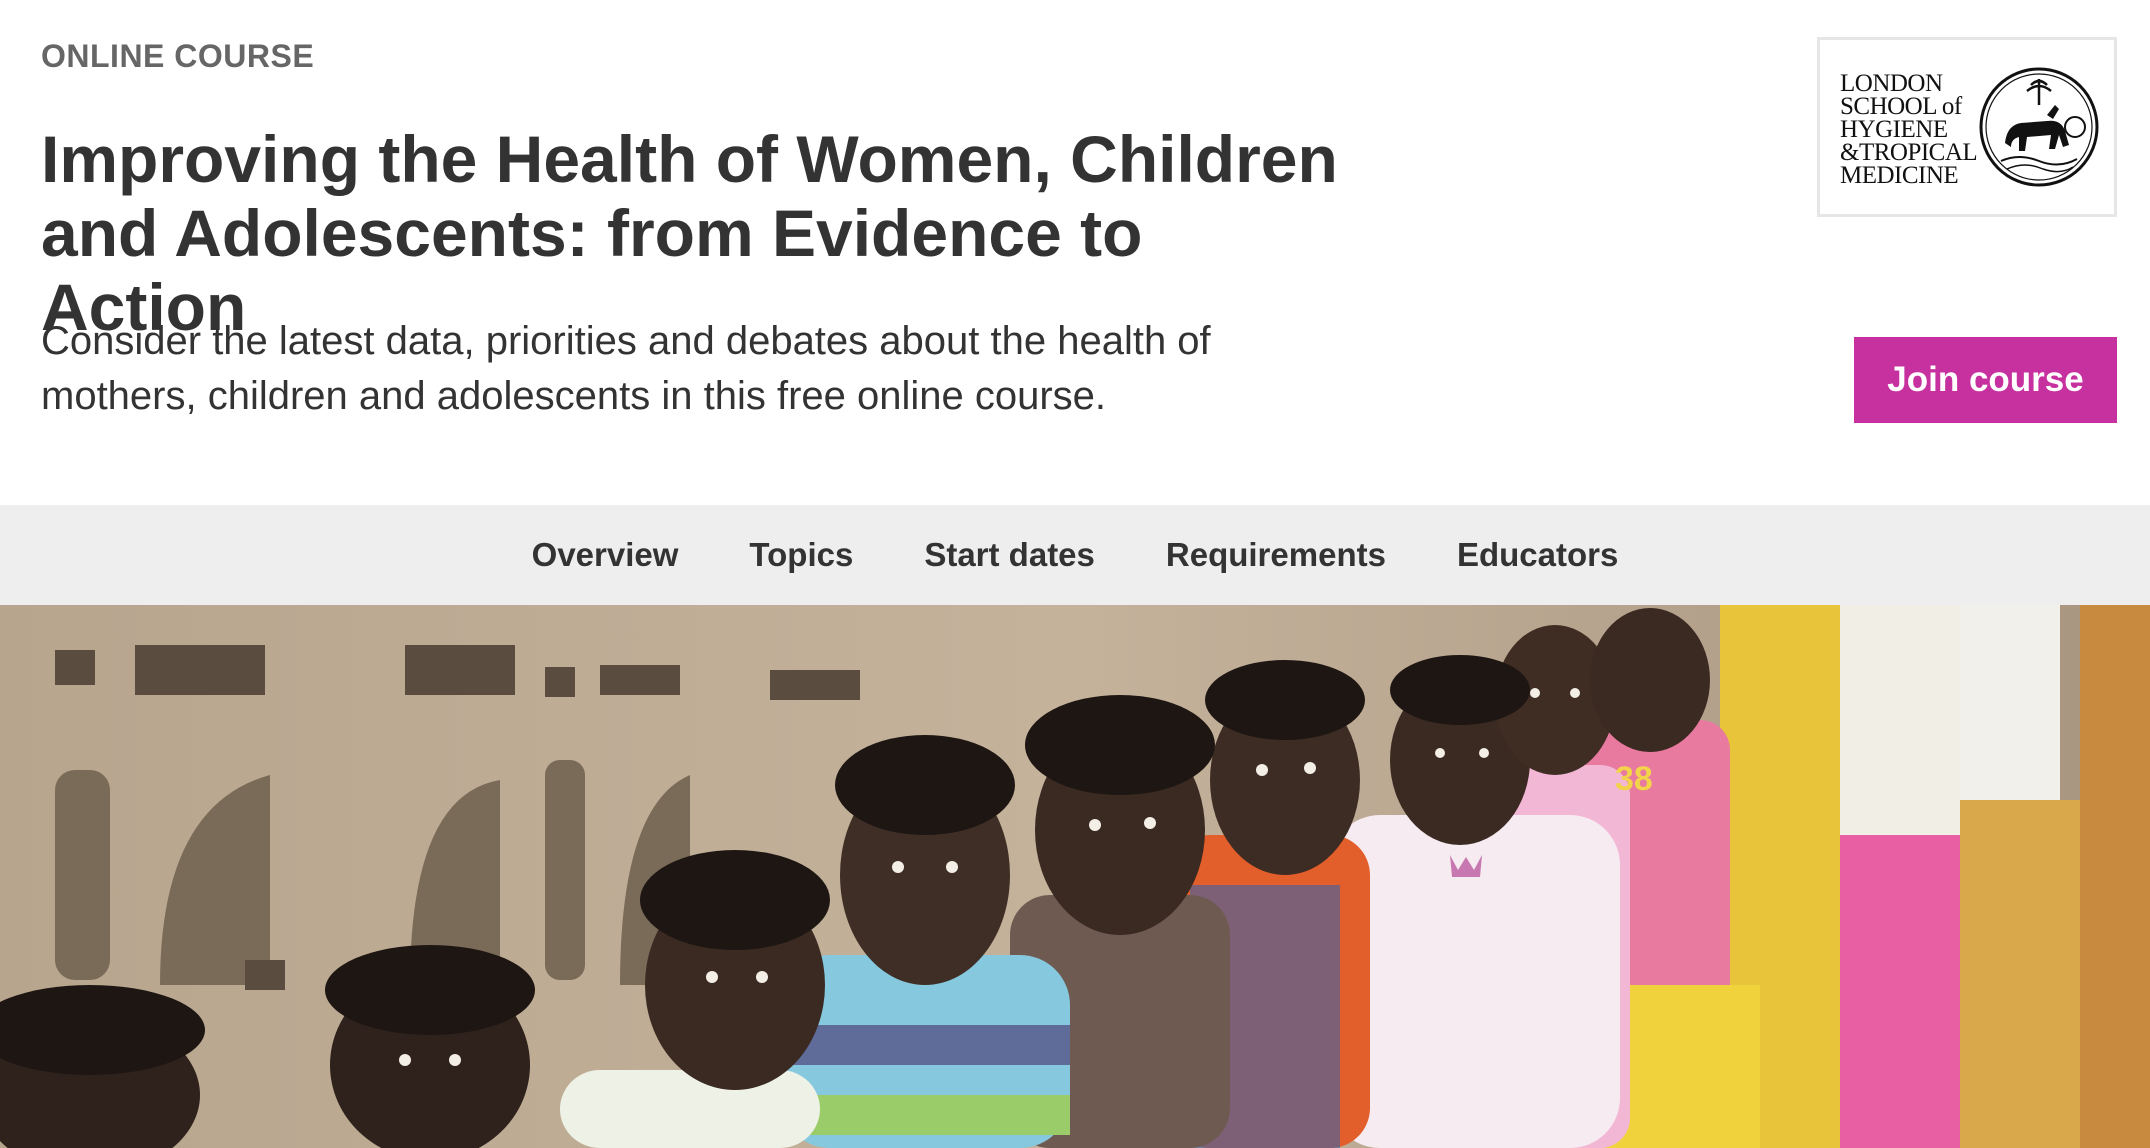 The image size is (2150, 1148). I want to click on logo-line: LONDON, so click(1891, 83).